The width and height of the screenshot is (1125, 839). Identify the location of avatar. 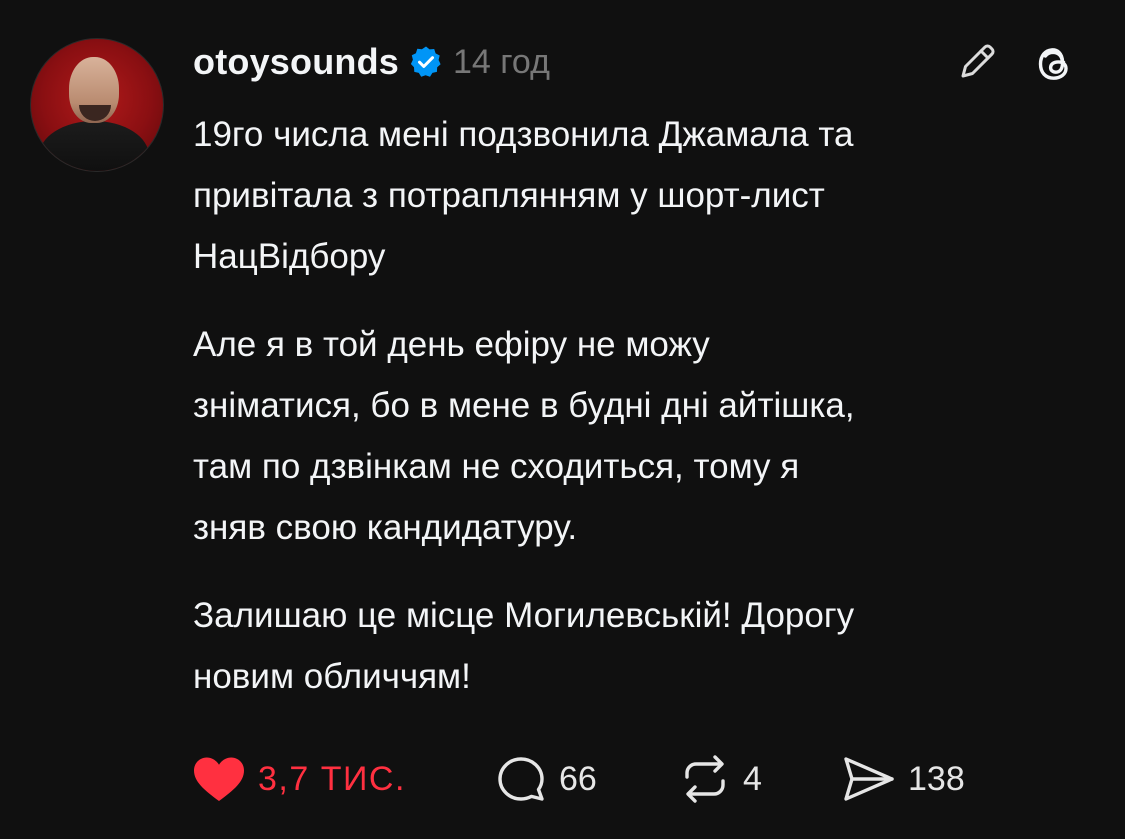
(97, 105).